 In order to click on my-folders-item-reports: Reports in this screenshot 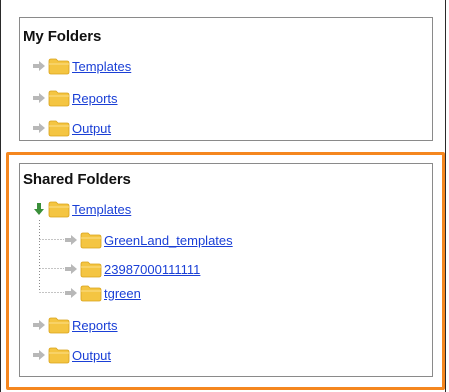, I will do `click(75, 98)`.